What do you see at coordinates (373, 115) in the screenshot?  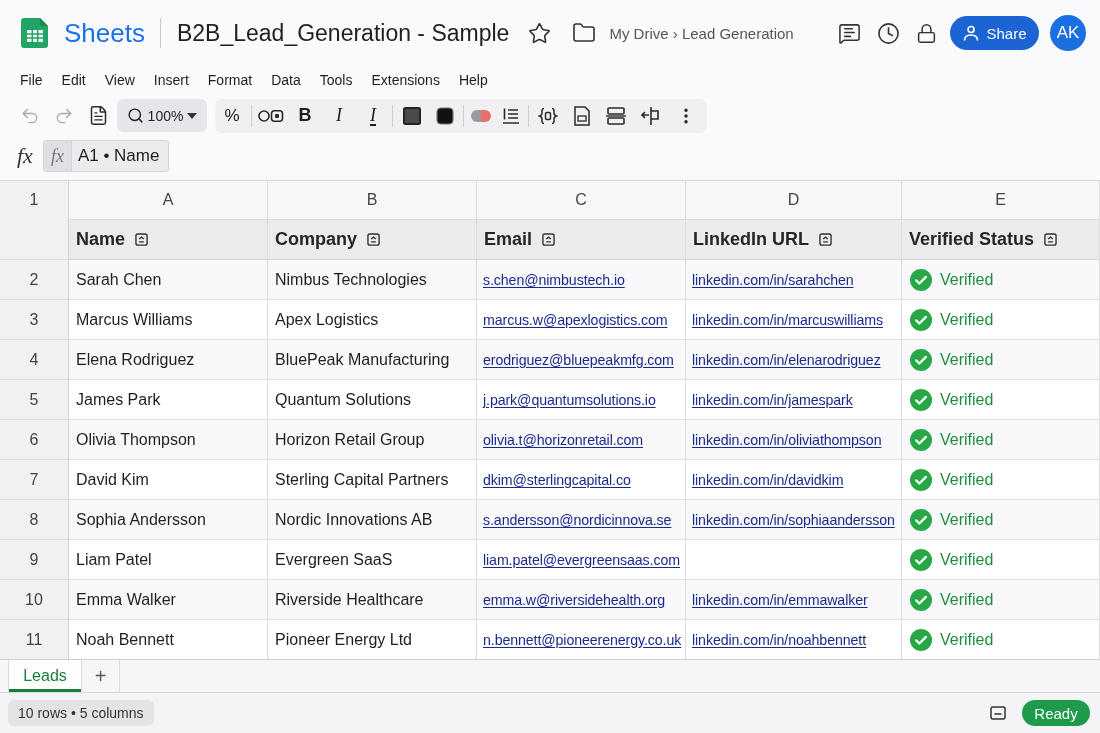 I see `underline-button: I` at bounding box center [373, 115].